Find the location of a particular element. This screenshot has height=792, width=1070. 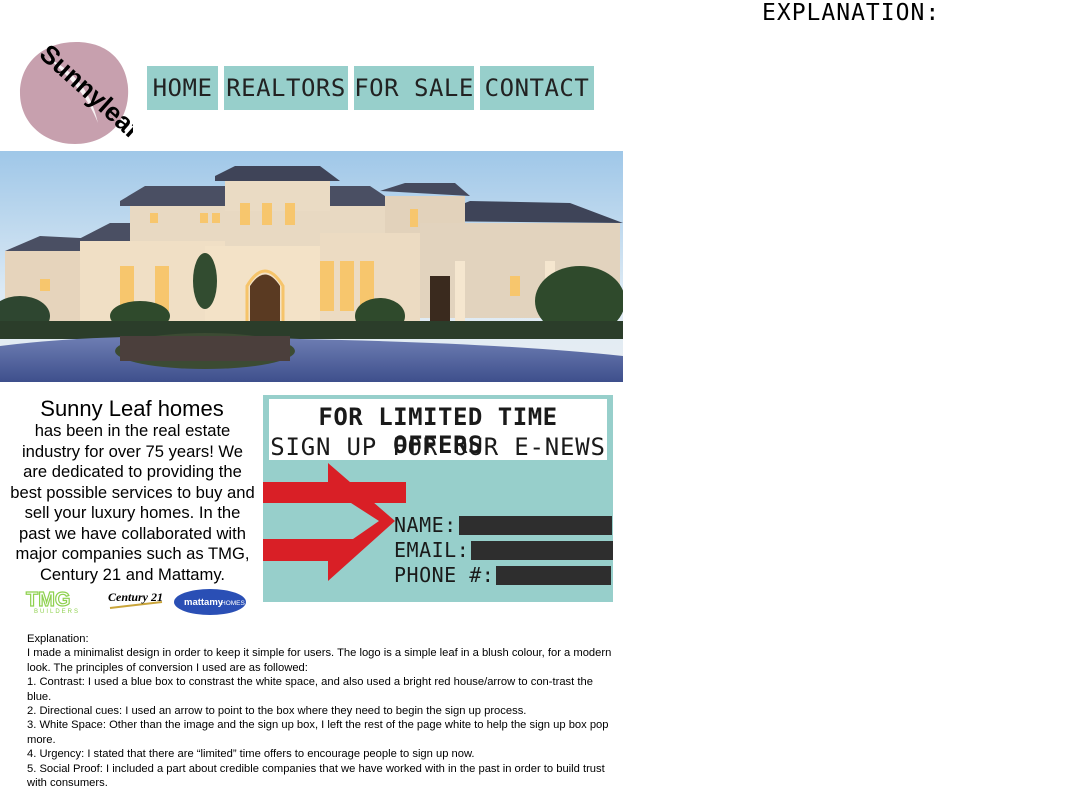

name-input is located at coordinates (535, 525).